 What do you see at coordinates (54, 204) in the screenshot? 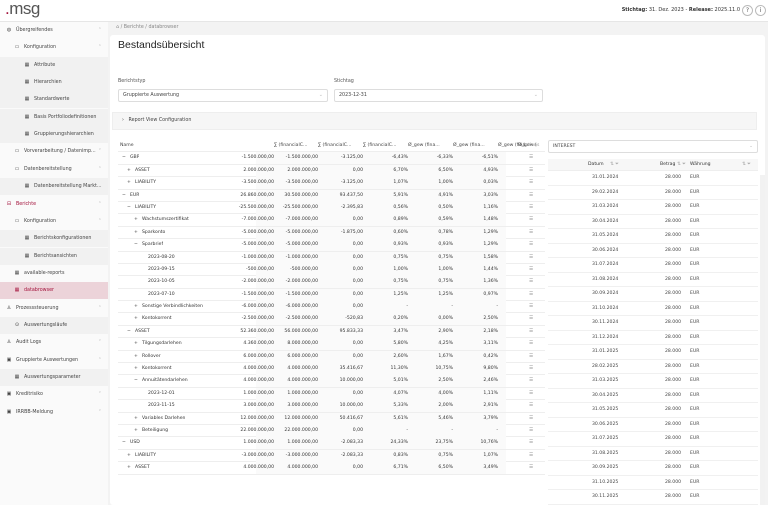
I see `sidebar-item-berichte: ⊟ Berichte ˄` at bounding box center [54, 204].